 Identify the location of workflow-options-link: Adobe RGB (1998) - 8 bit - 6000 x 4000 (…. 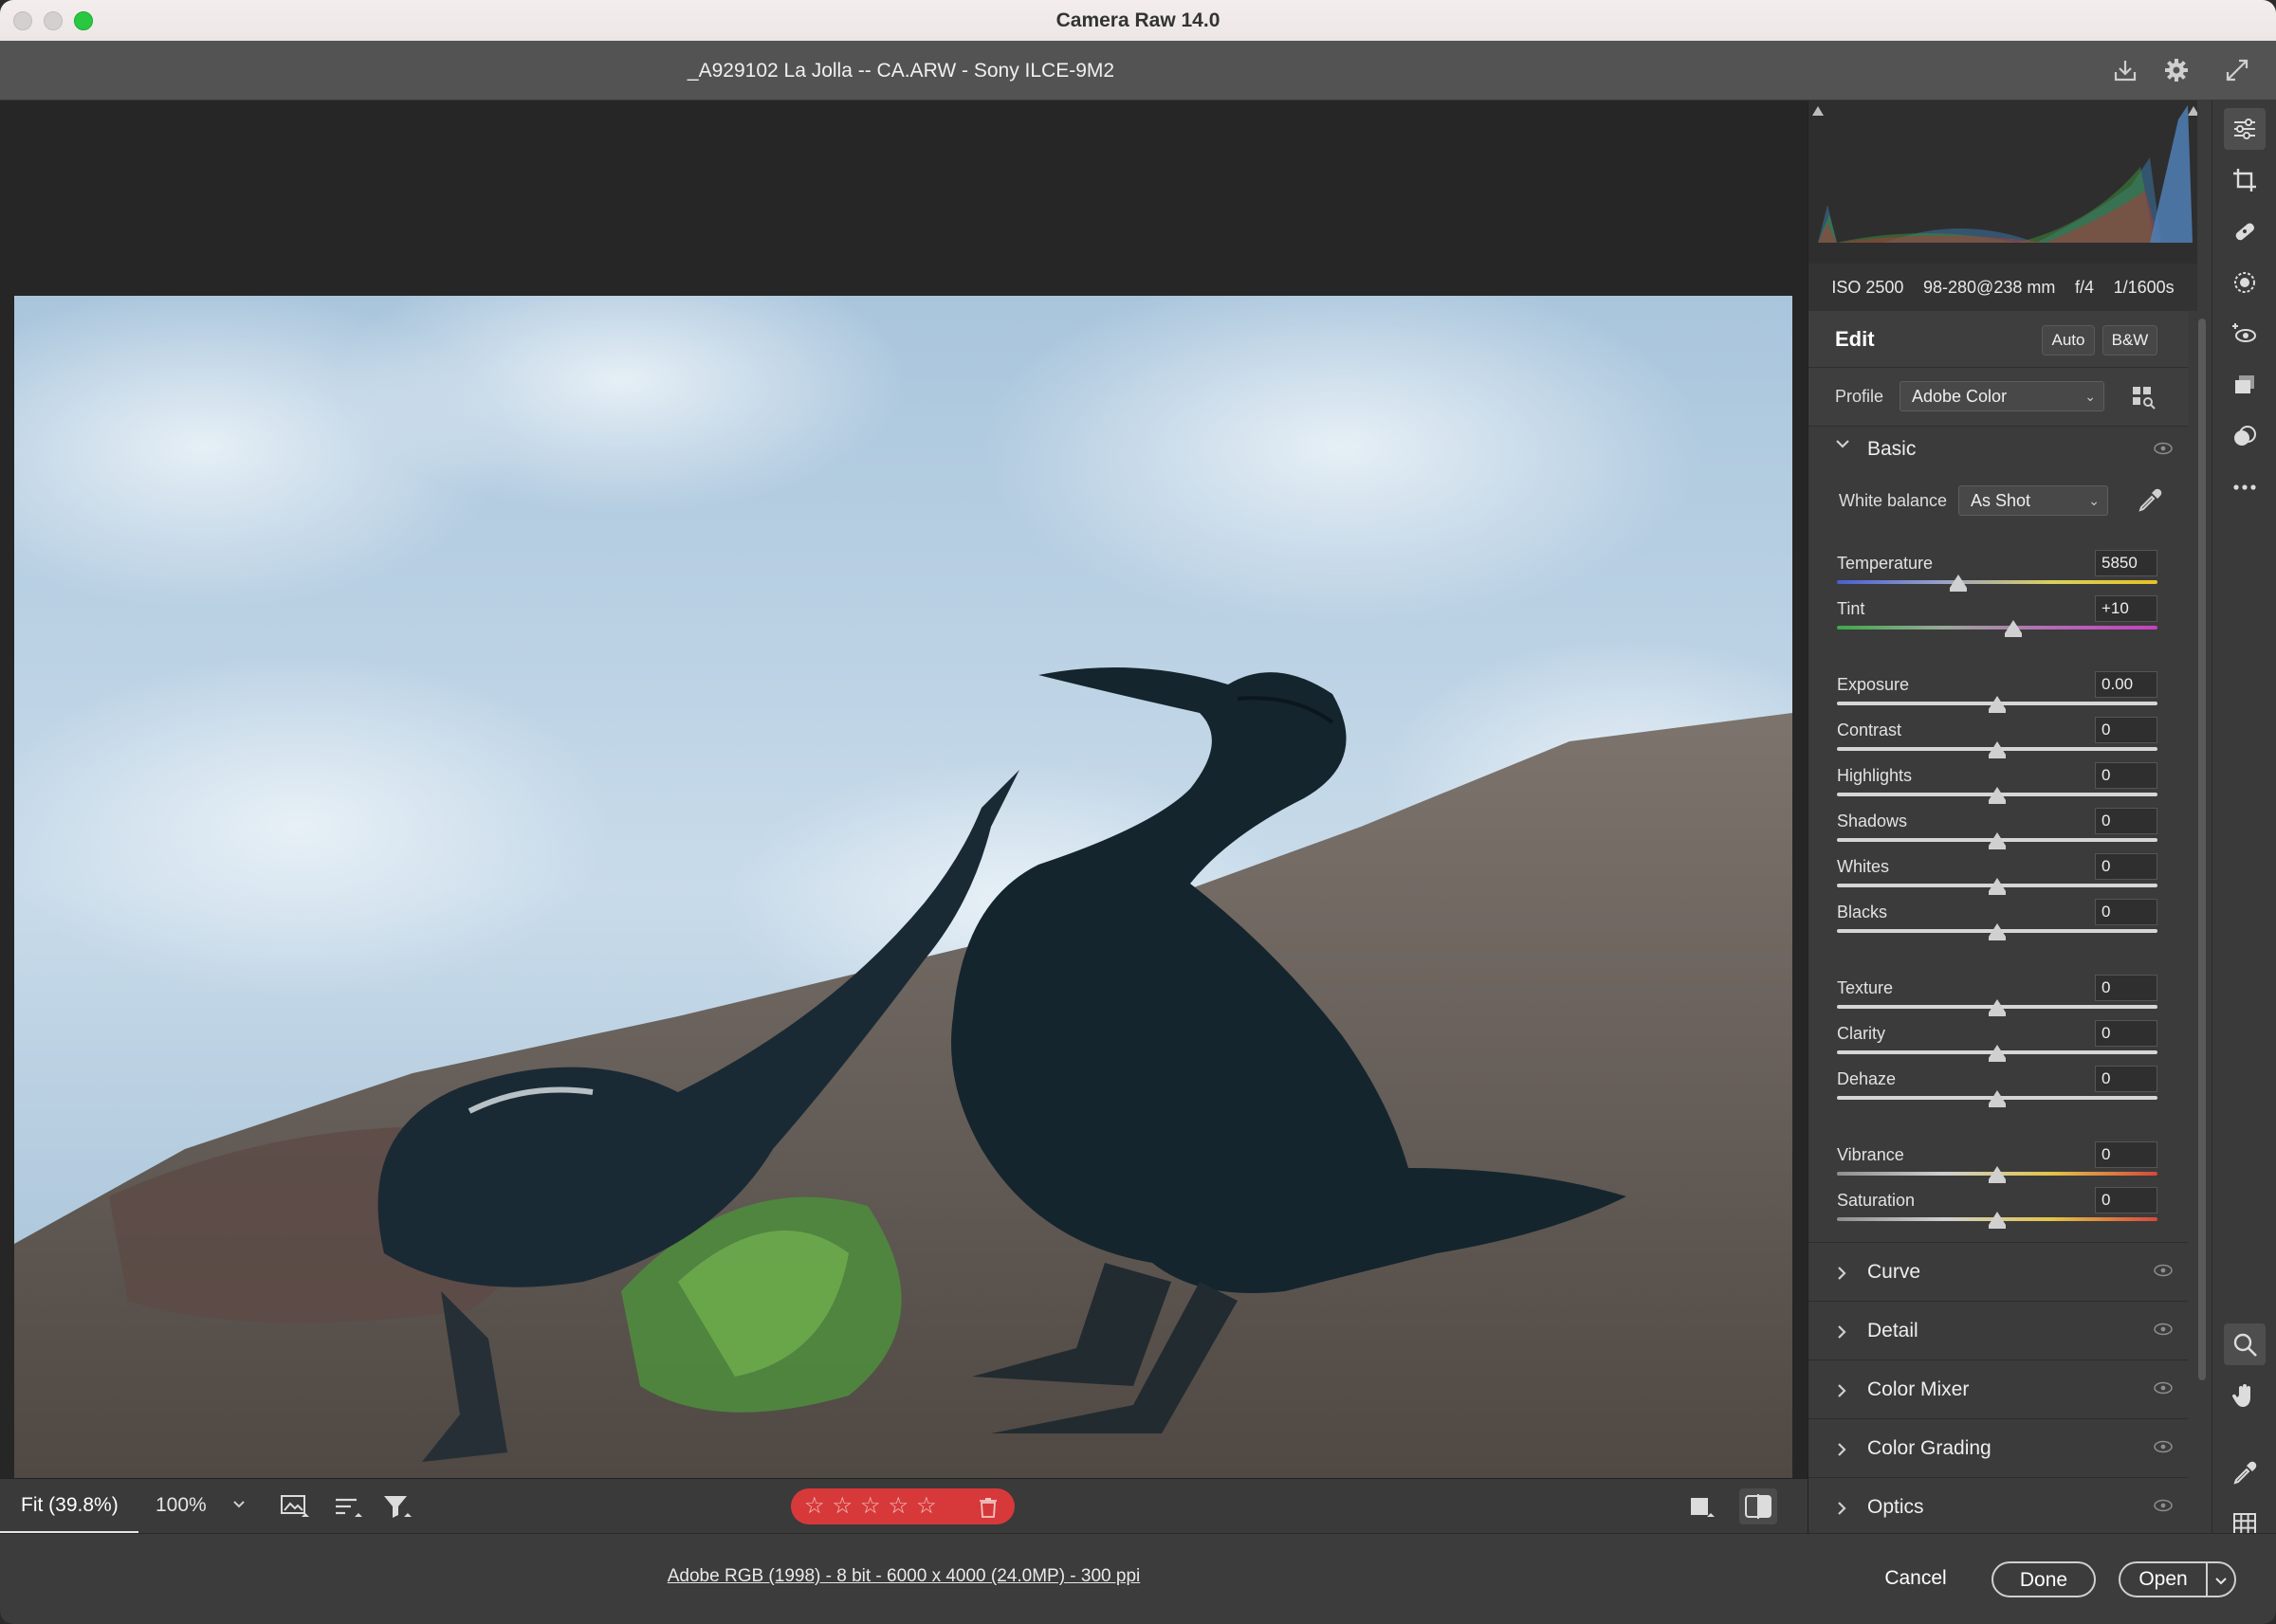
(904, 1576).